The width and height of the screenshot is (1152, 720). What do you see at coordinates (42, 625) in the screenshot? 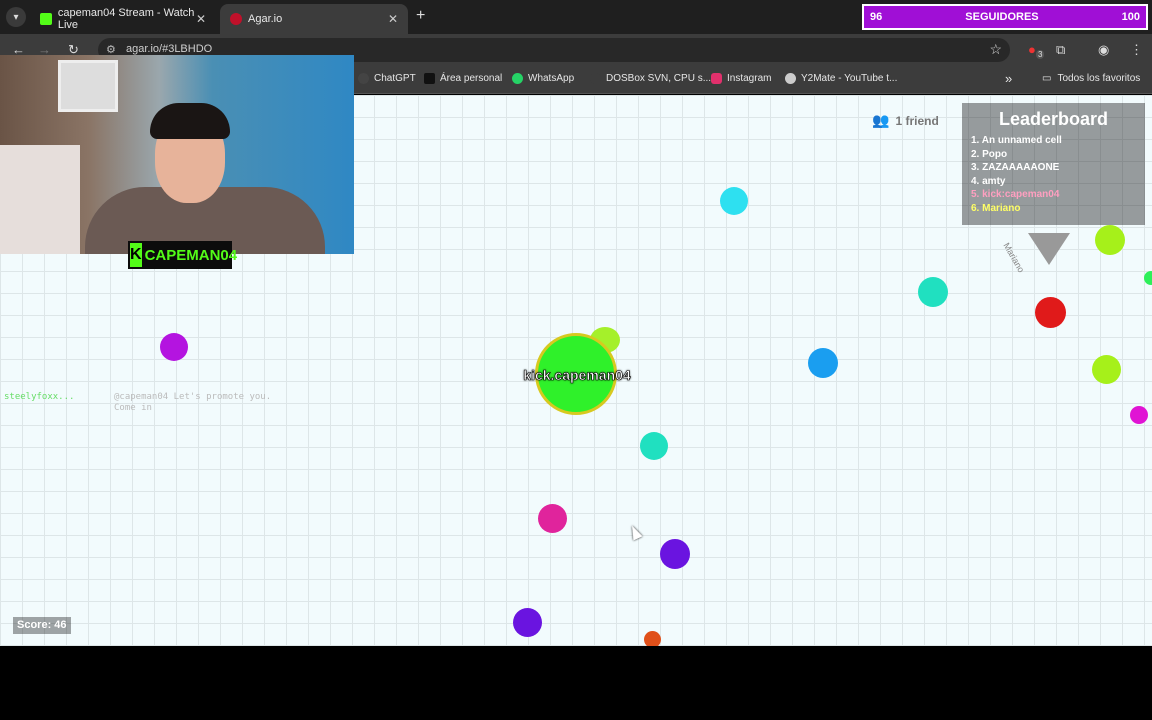
I see `score-display: Score: 46` at bounding box center [42, 625].